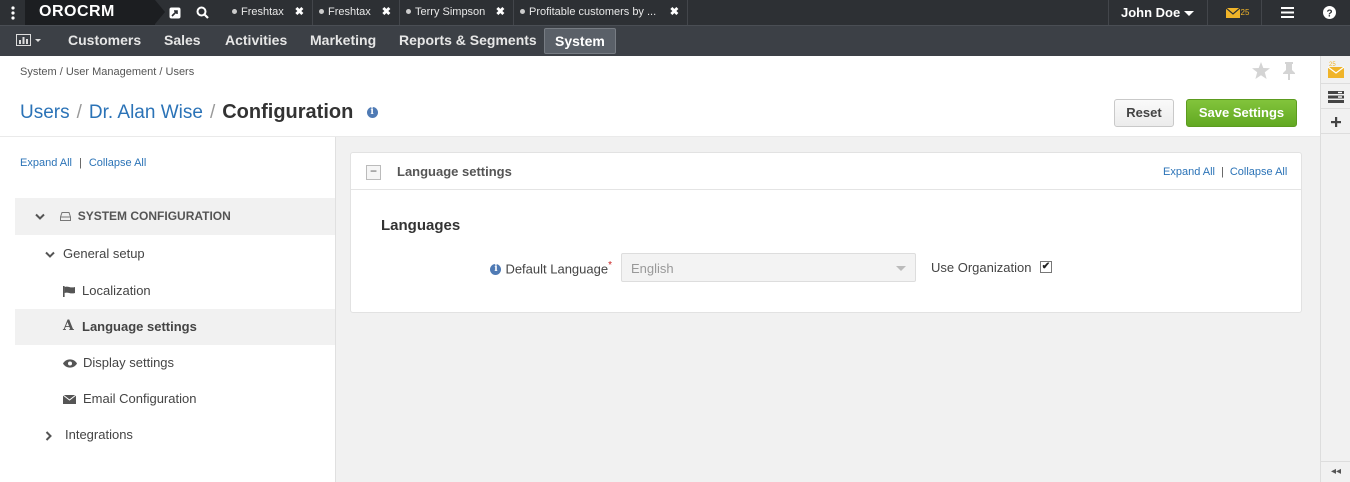  I want to click on tree-item-general-setup: General setup, so click(95, 253).